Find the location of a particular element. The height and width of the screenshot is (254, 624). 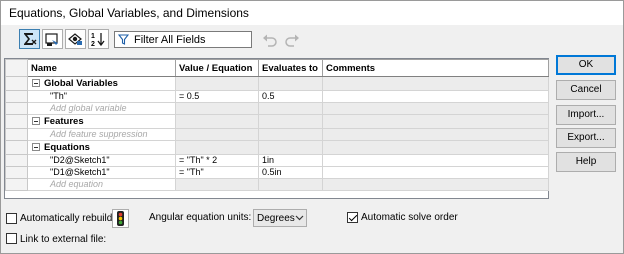

table-row: "D1@Sketch1" = "Th" 0.5in is located at coordinates (277, 172).